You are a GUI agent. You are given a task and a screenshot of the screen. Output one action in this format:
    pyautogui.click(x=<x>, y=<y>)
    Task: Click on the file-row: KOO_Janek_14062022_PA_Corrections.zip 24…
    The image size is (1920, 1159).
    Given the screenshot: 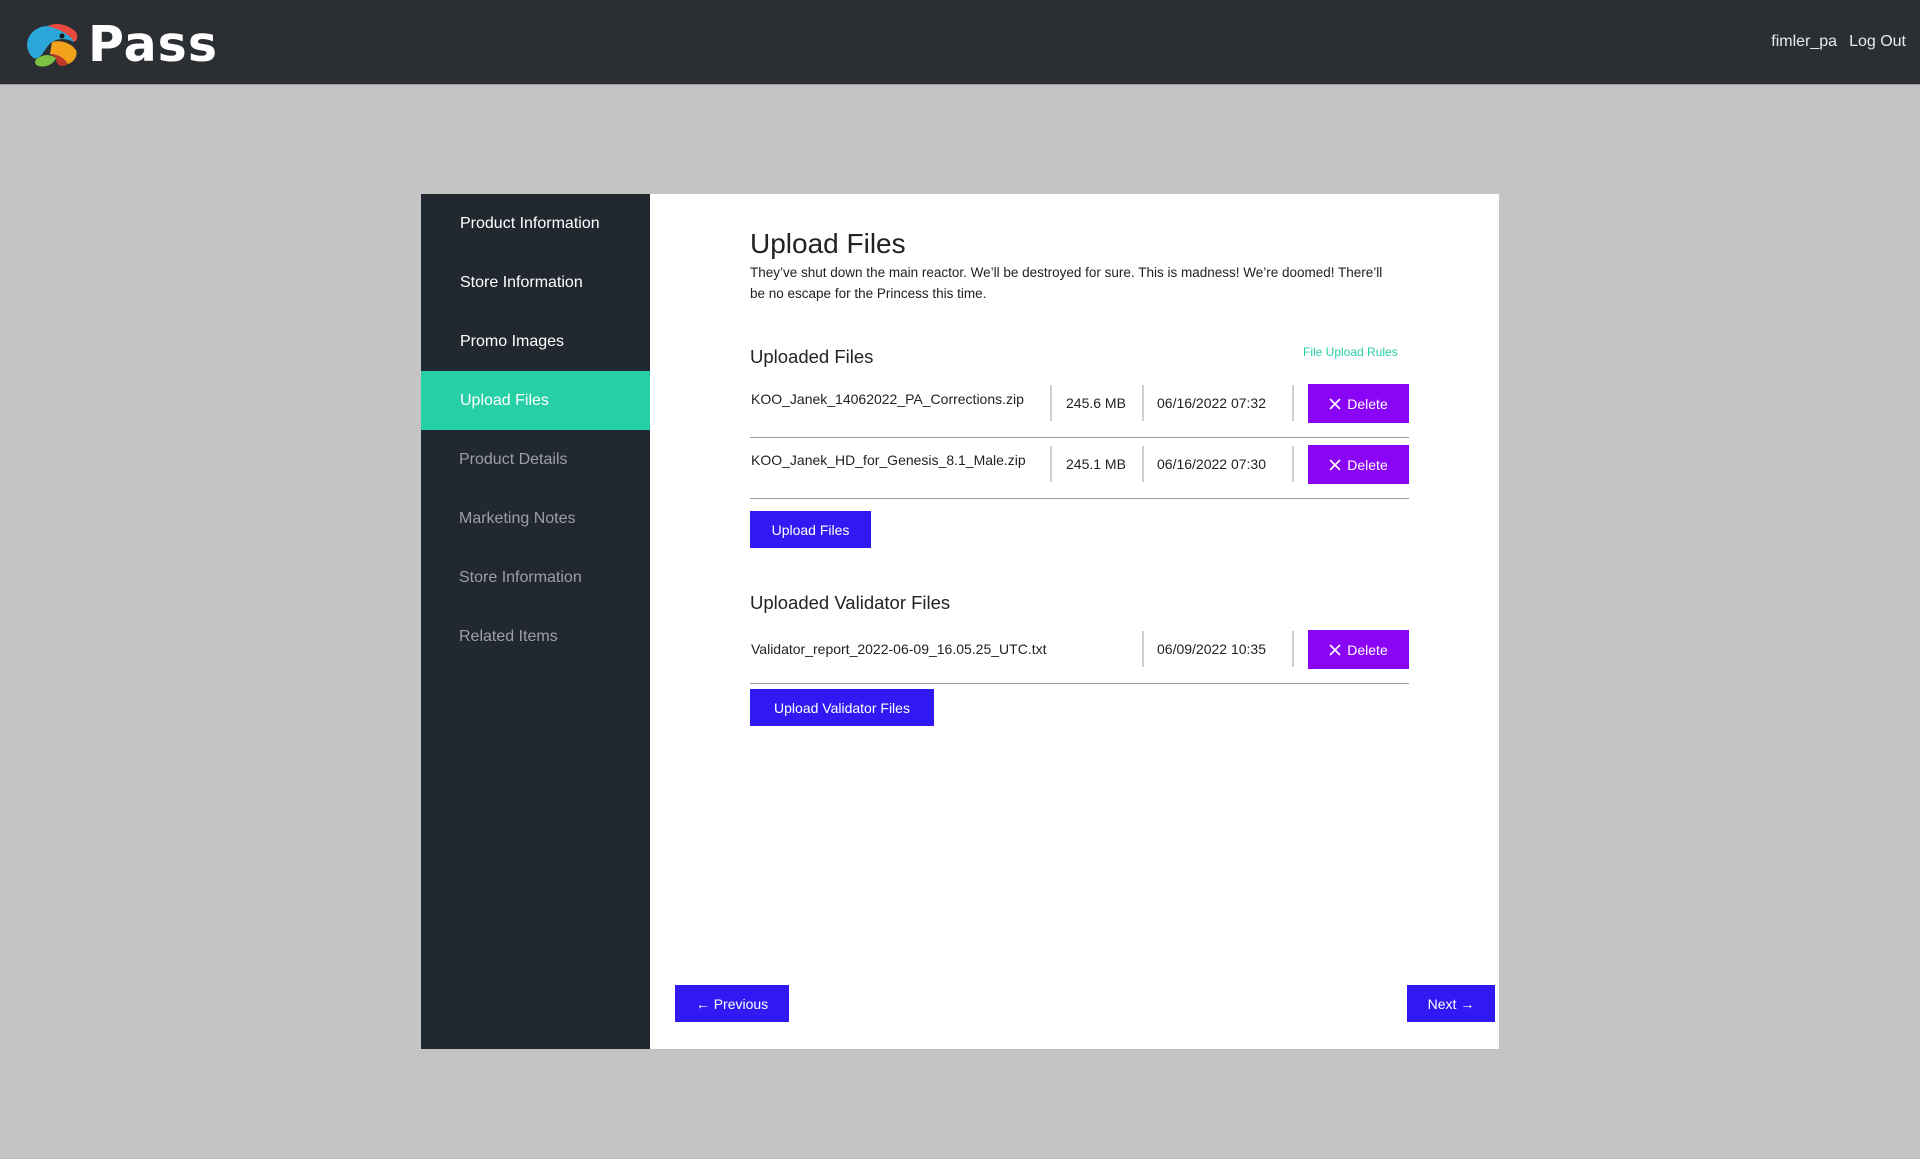 What is the action you would take?
    pyautogui.click(x=1079, y=407)
    